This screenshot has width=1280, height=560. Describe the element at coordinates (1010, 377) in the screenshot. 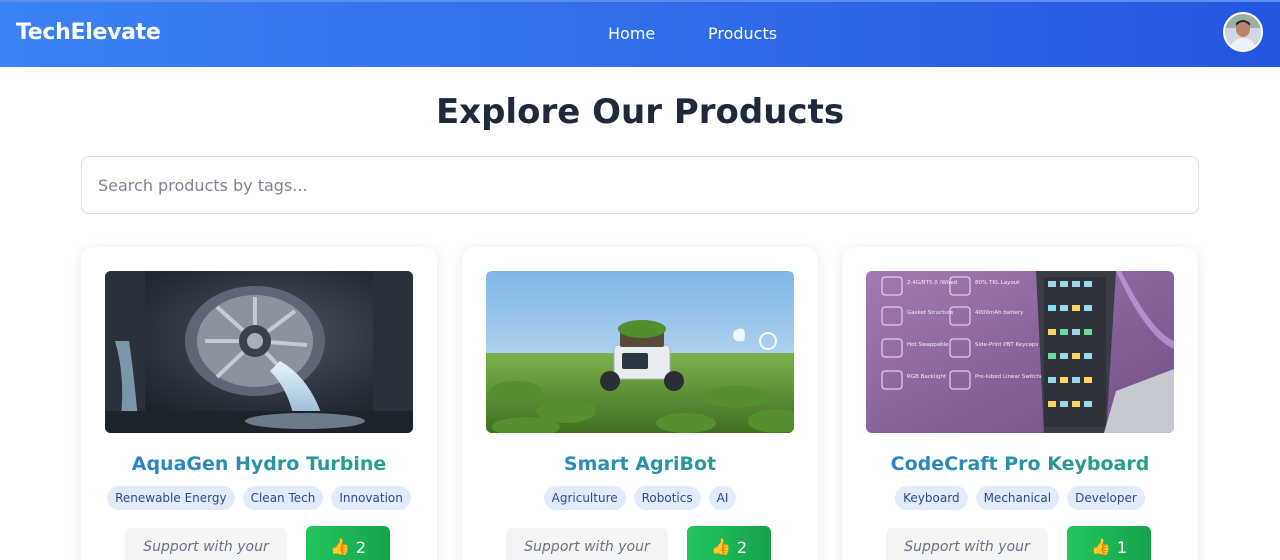

I see `feature-label: Pre-lubed Linear Switches` at that location.